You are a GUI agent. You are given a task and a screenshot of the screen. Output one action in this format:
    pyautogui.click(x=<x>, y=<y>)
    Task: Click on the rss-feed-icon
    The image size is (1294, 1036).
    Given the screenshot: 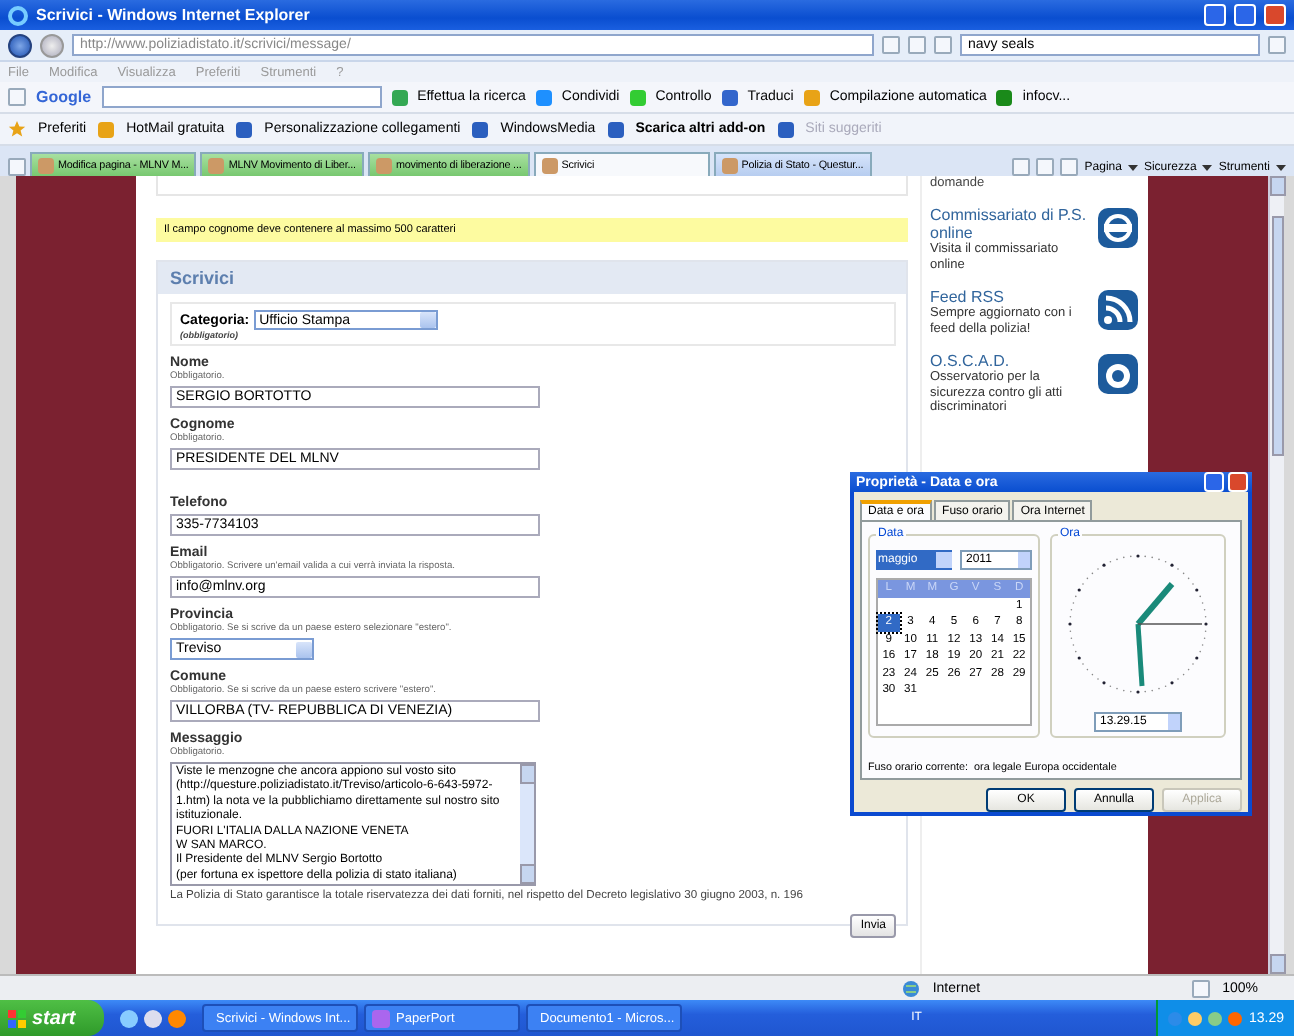 What is the action you would take?
    pyautogui.click(x=1118, y=310)
    